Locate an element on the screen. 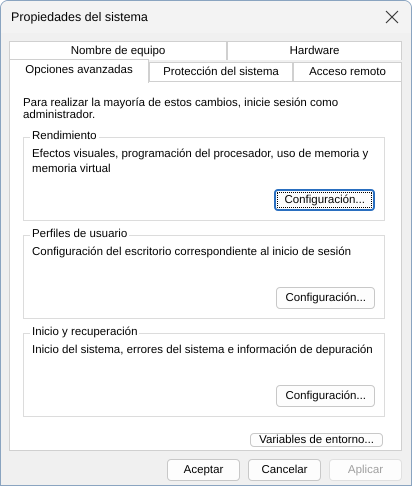 This screenshot has width=412, height=486. dialog-button: Cancelar is located at coordinates (284, 470).